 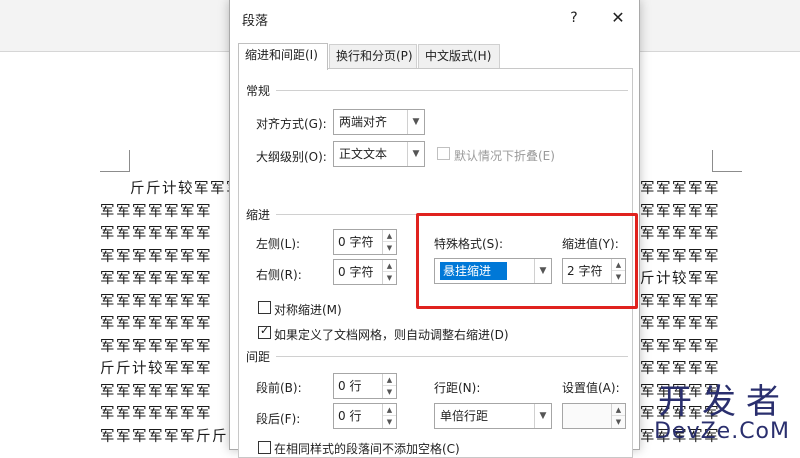 I want to click on watermark-domain: DevZe.CoM, so click(x=722, y=431).